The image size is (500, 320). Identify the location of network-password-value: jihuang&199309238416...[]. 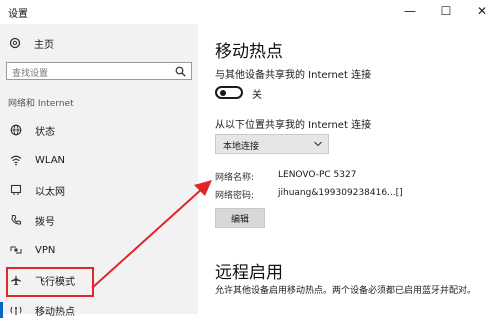
(340, 193).